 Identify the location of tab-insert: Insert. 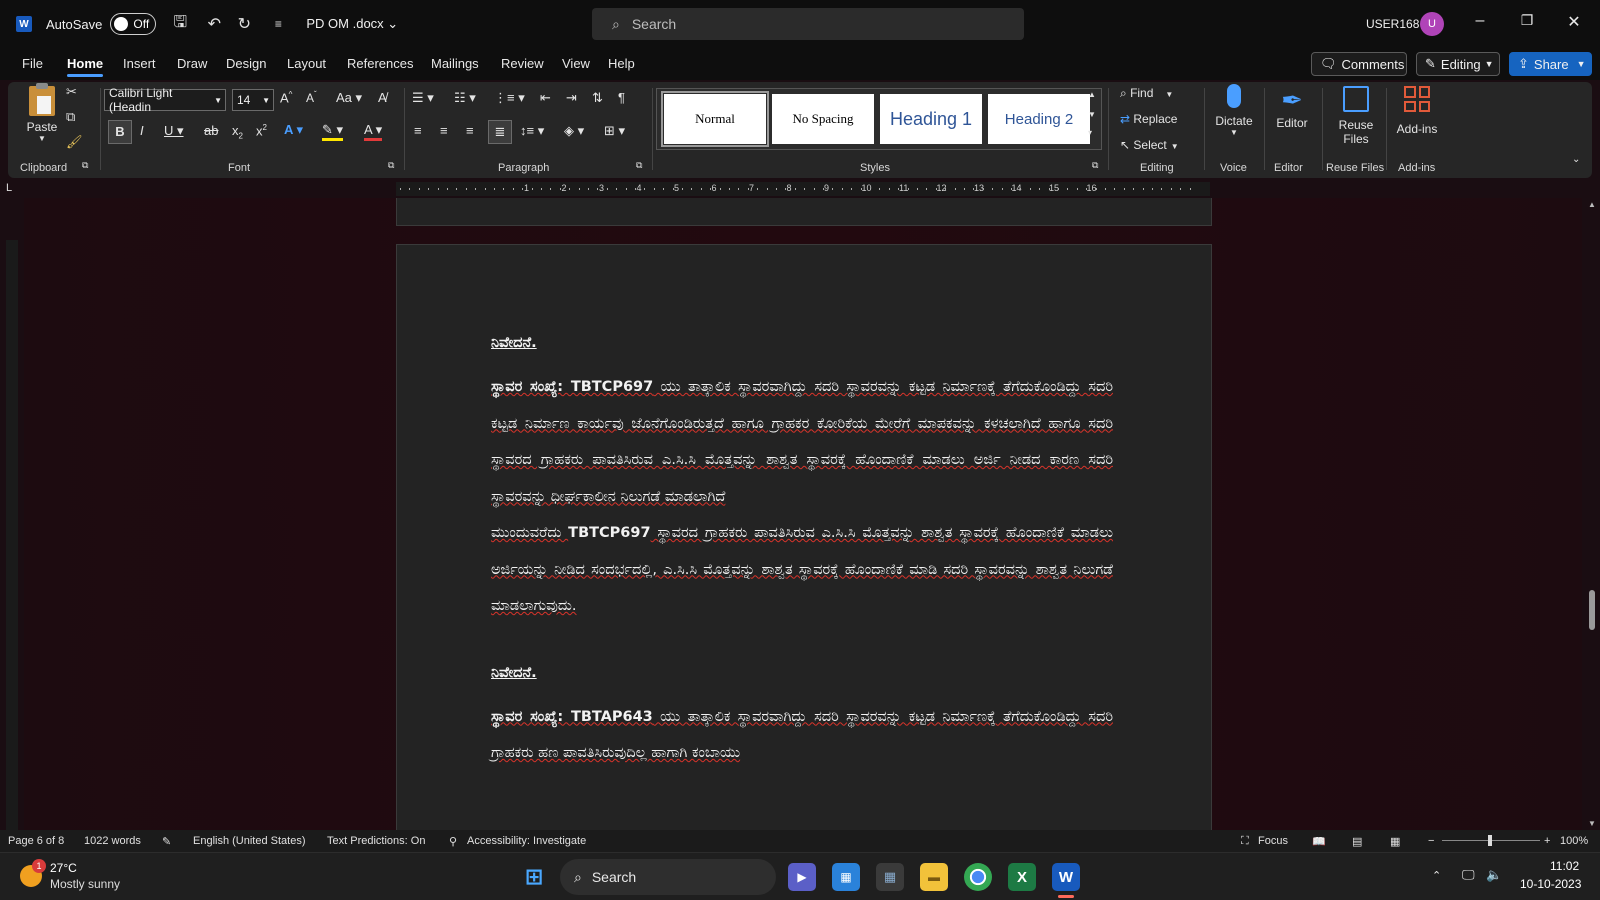
(139, 63).